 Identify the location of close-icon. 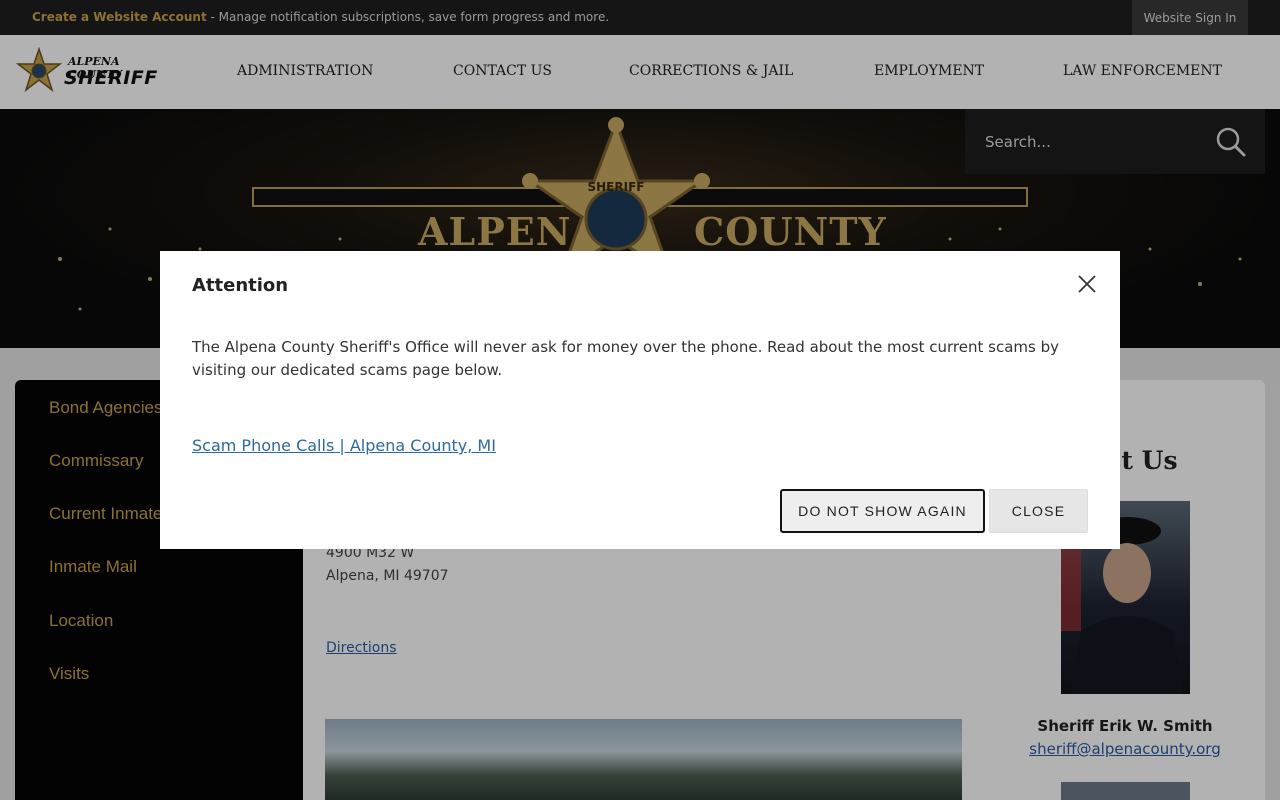
(1087, 284).